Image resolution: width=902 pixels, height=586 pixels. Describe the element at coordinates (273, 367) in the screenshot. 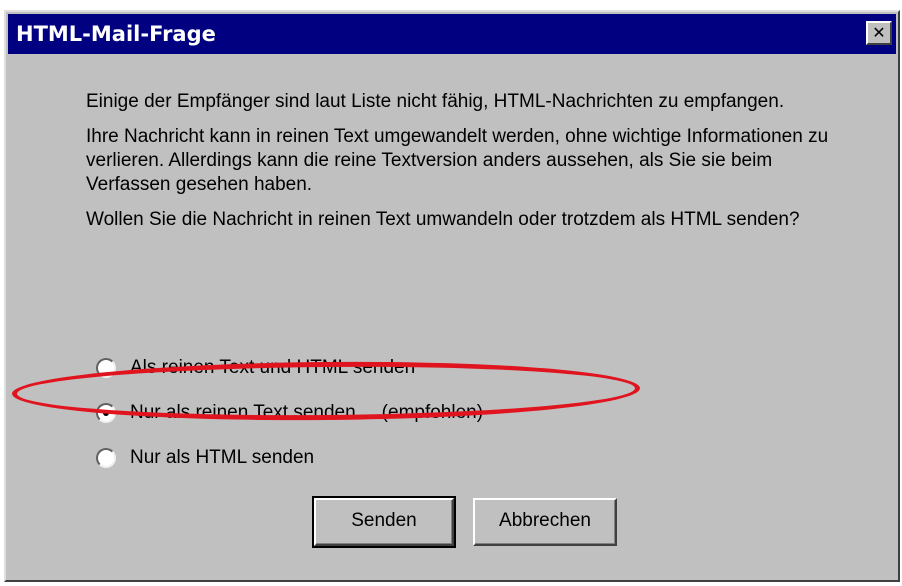

I see `option-label: Als reinen Text und HTML senden` at that location.